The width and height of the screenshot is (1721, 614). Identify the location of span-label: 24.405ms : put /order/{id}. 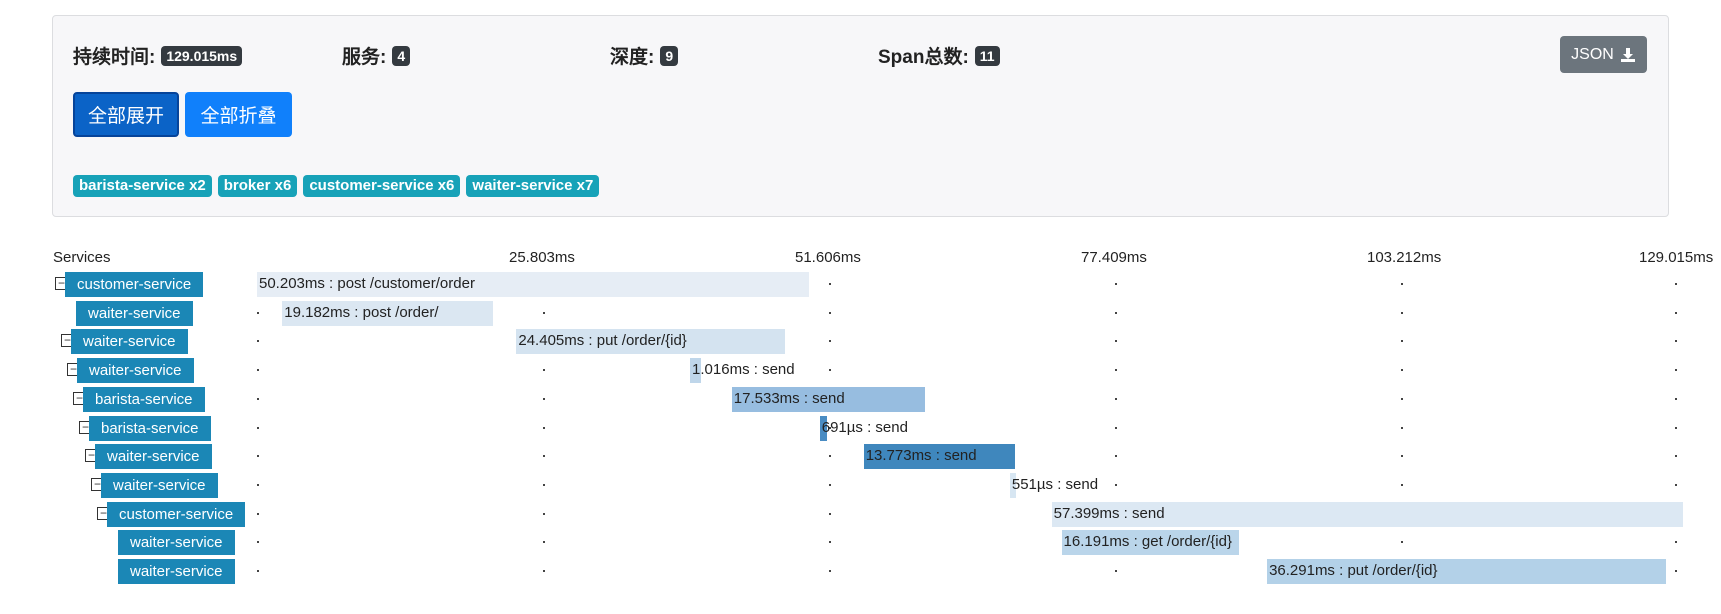
(602, 341).